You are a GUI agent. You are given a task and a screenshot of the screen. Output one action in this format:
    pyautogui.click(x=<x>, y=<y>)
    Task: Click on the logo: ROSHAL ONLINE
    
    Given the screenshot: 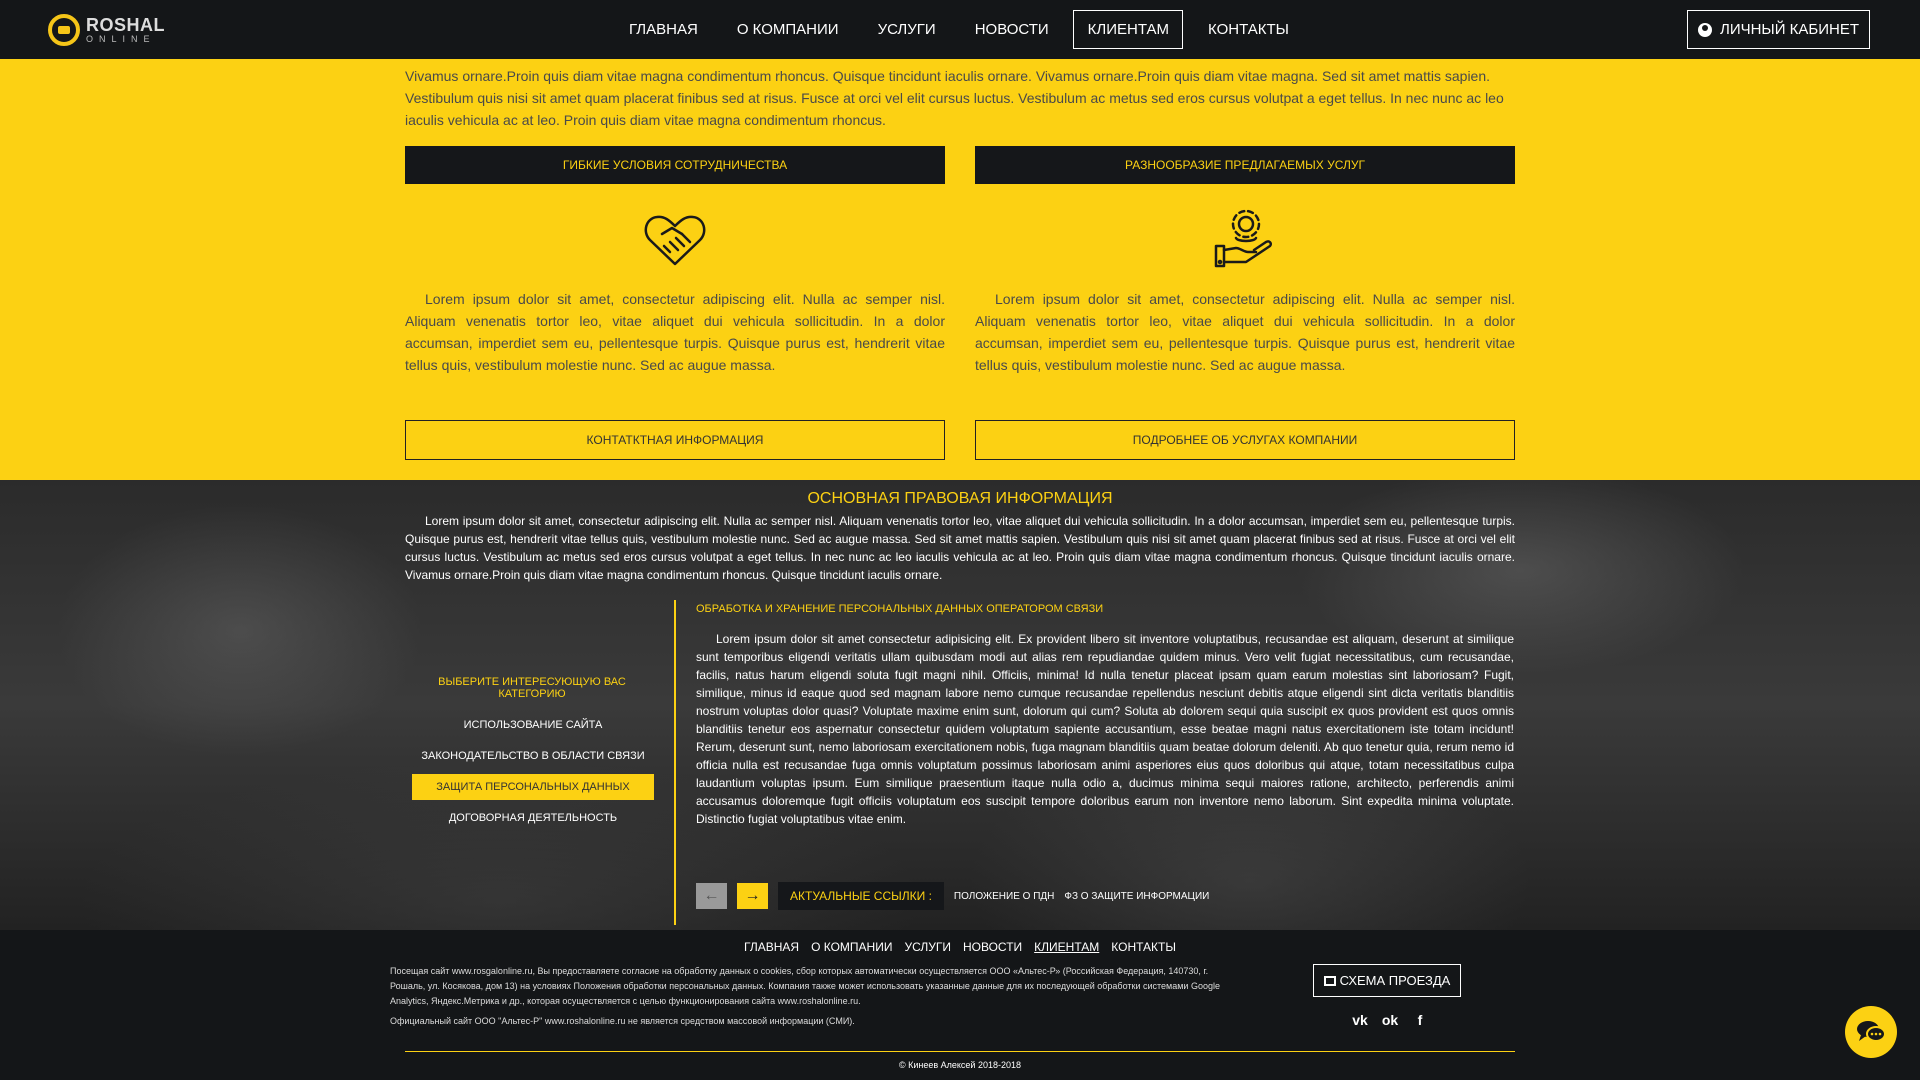 What is the action you would take?
    pyautogui.click(x=106, y=30)
    